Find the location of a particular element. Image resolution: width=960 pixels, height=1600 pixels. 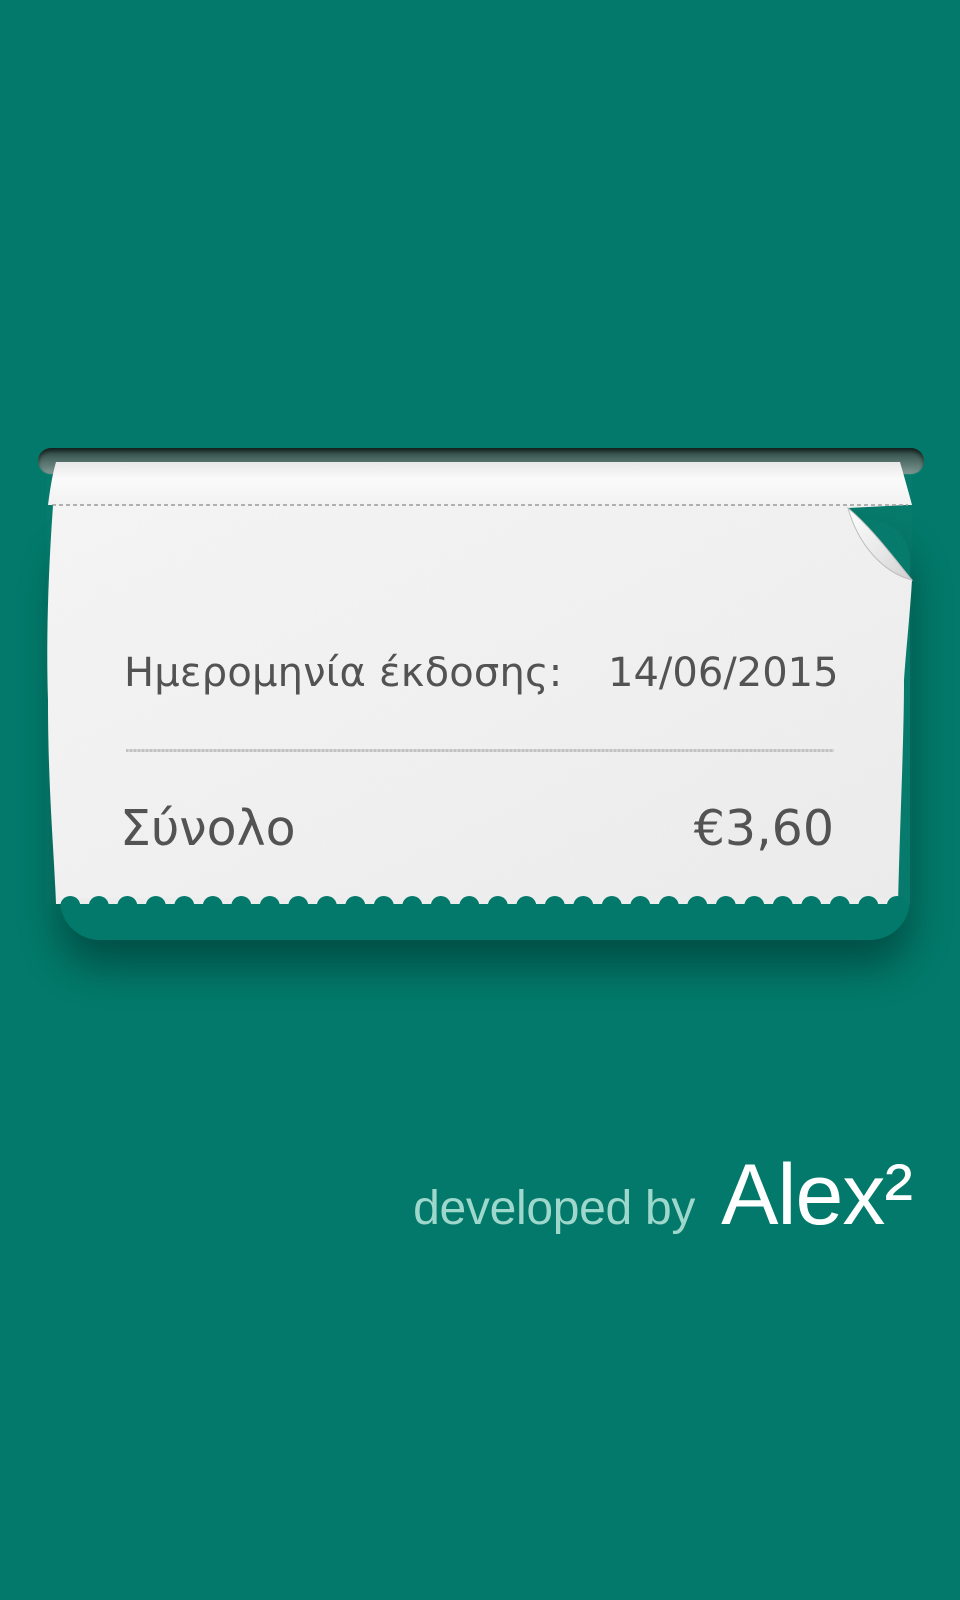

total-label: Σύνολο is located at coordinates (208, 828).